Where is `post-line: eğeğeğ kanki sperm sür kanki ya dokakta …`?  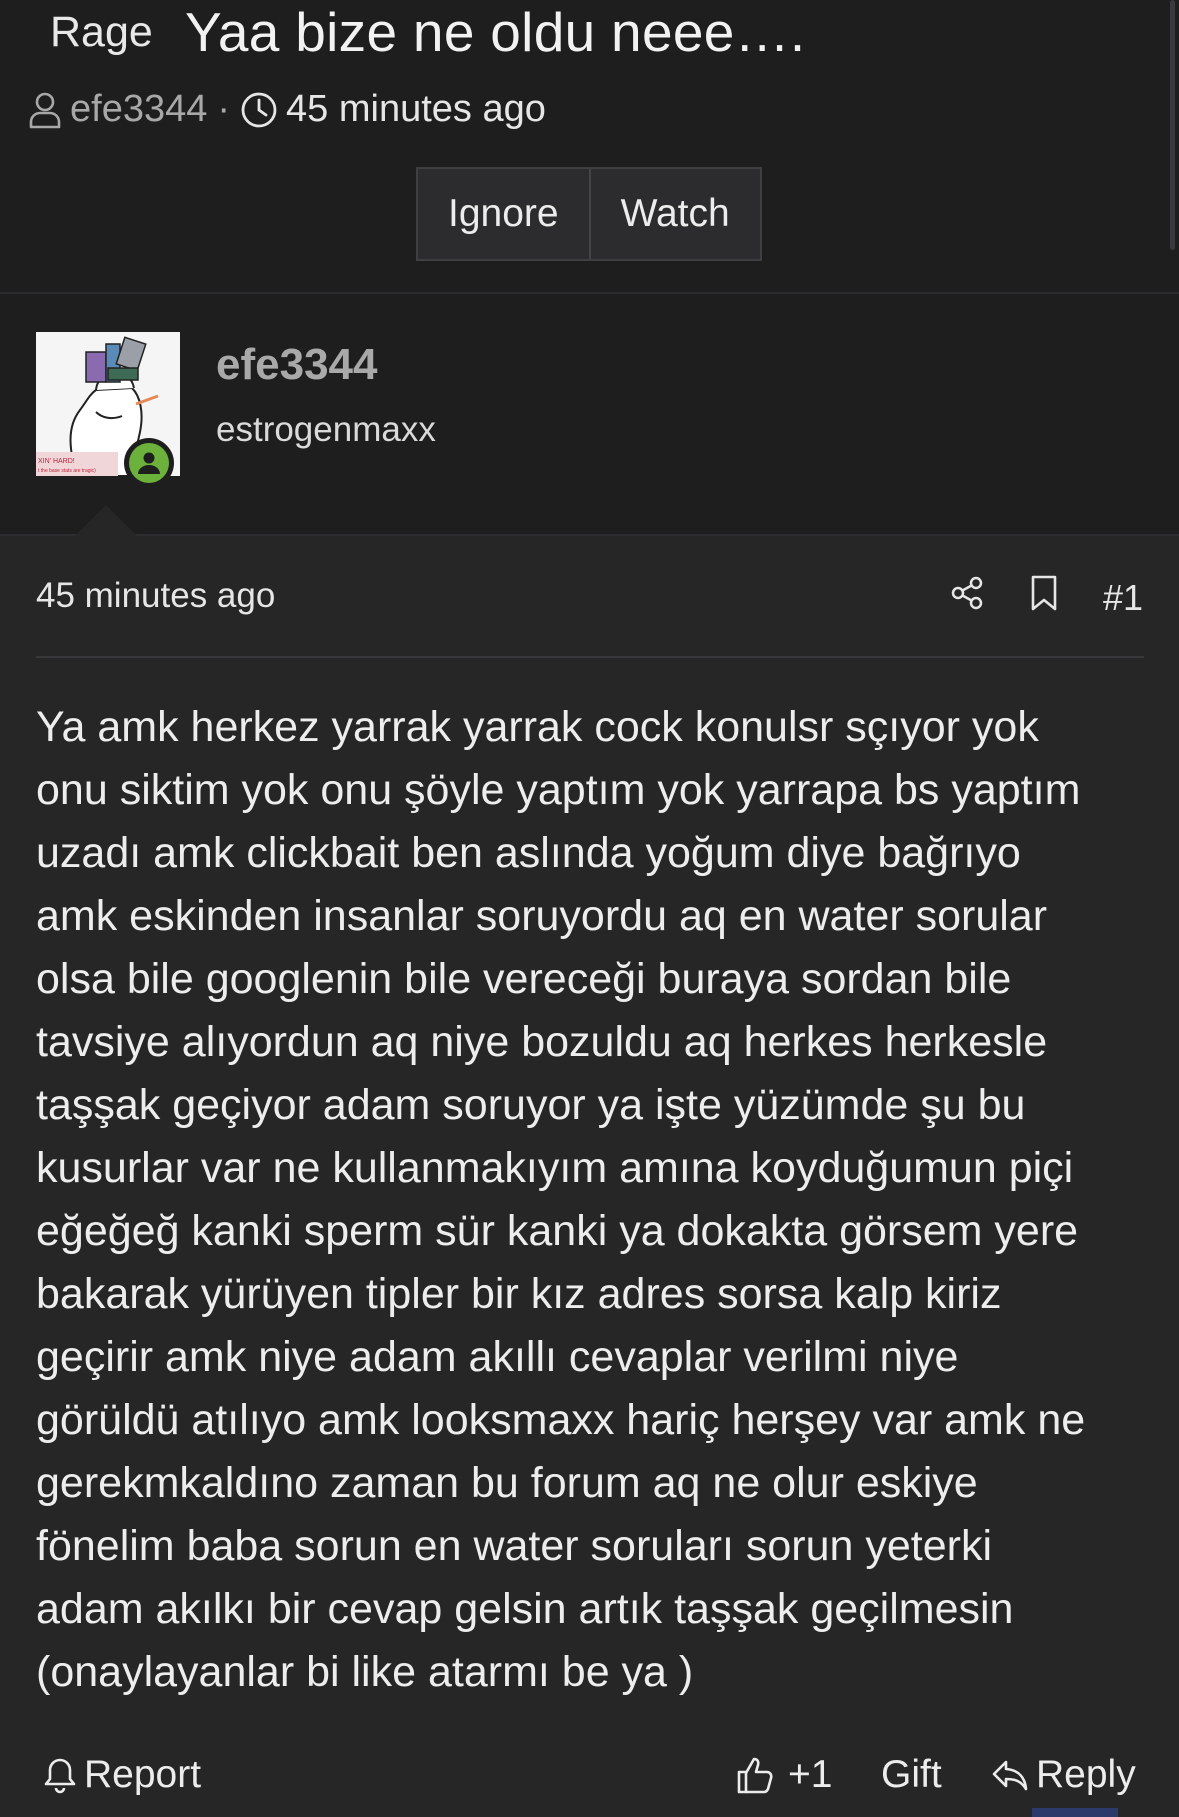
post-line: eğeğeğ kanki sperm sür kanki ya dokakta … is located at coordinates (557, 1231).